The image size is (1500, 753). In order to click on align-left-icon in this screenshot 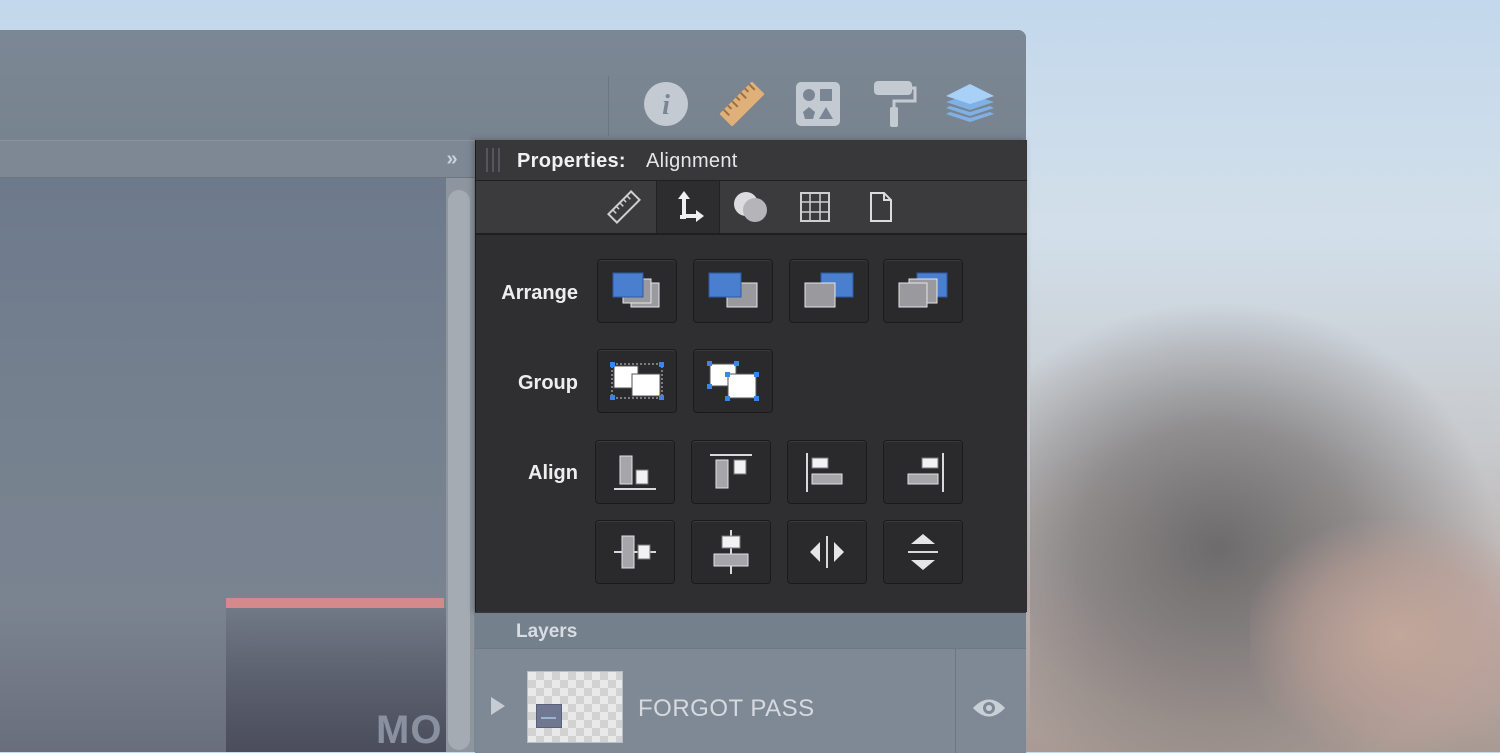, I will do `click(824, 472)`.